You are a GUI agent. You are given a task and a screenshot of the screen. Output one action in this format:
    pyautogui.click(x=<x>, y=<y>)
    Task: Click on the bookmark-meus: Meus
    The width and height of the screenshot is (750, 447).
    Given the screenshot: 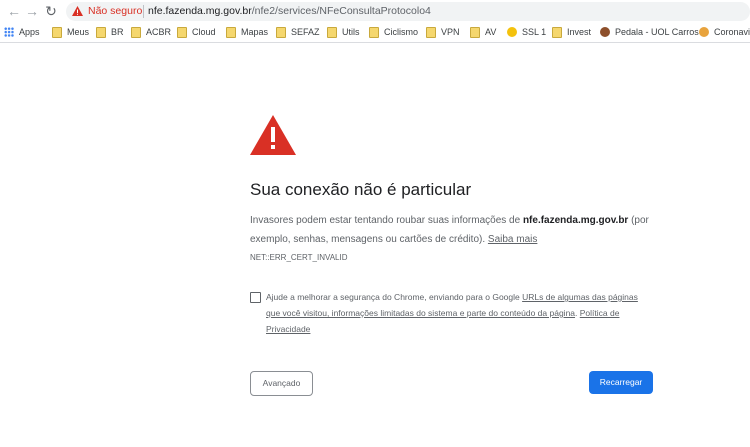 What is the action you would take?
    pyautogui.click(x=70, y=32)
    